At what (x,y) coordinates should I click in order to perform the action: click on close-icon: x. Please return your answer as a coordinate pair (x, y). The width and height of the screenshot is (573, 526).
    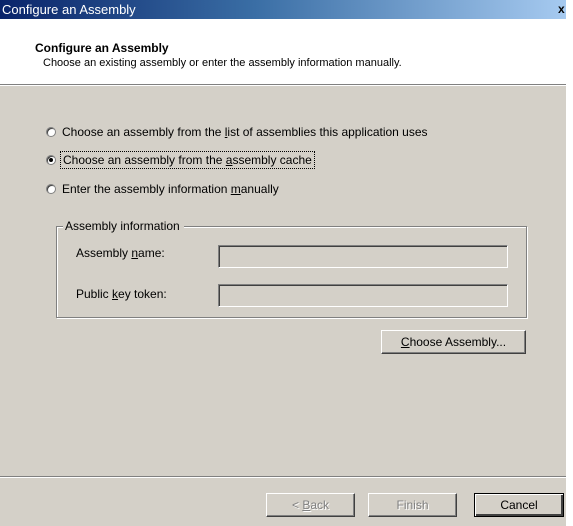
    Looking at the image, I should click on (564, 9).